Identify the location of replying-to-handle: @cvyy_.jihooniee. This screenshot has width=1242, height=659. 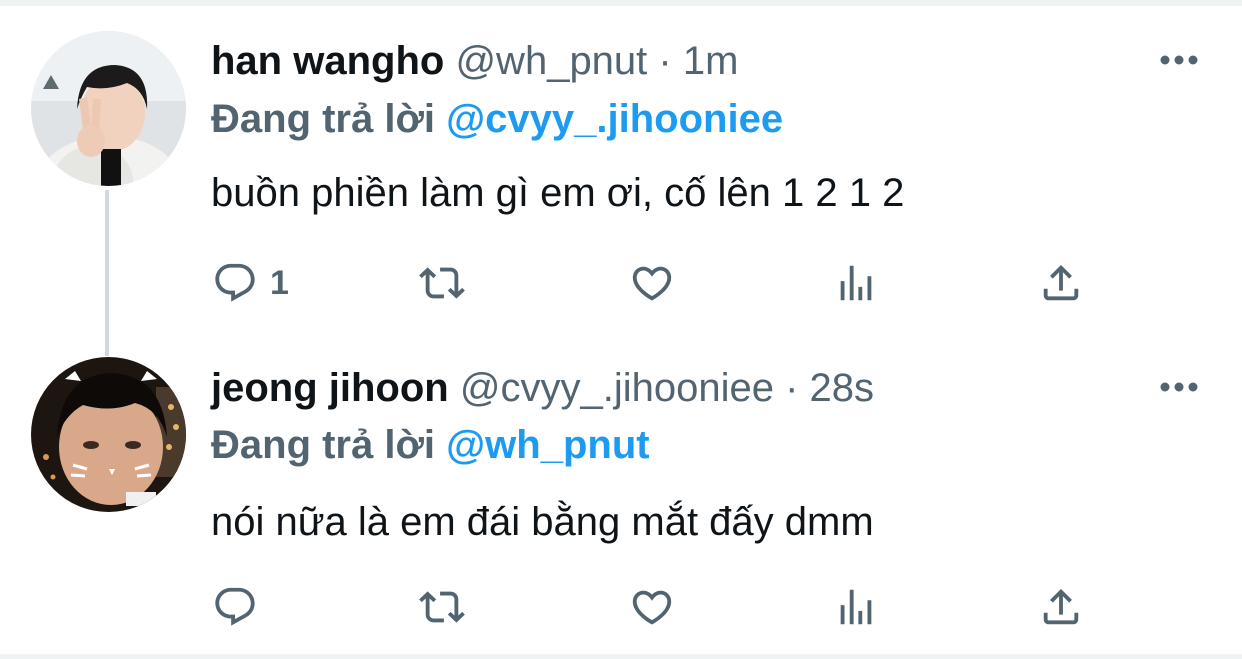
(614, 119).